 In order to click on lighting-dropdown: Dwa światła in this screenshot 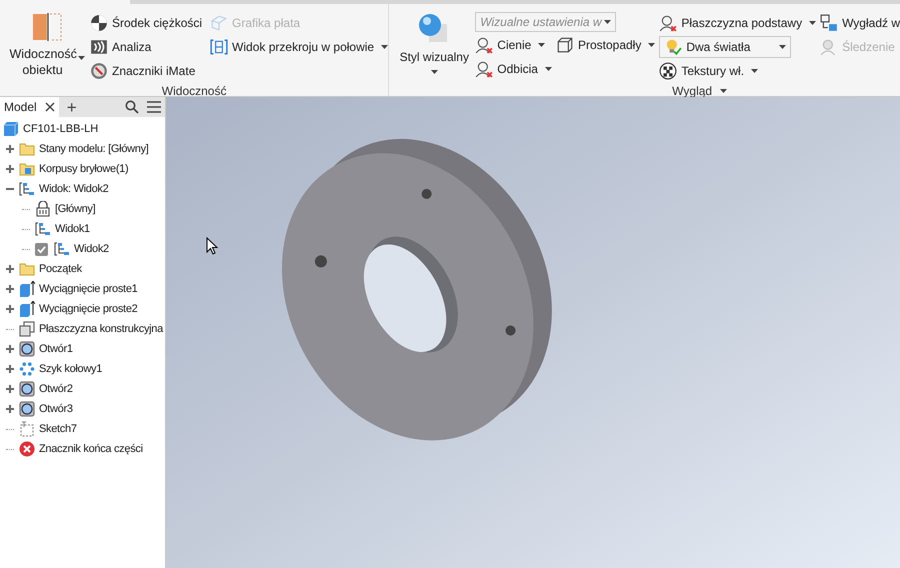, I will do `click(725, 47)`.